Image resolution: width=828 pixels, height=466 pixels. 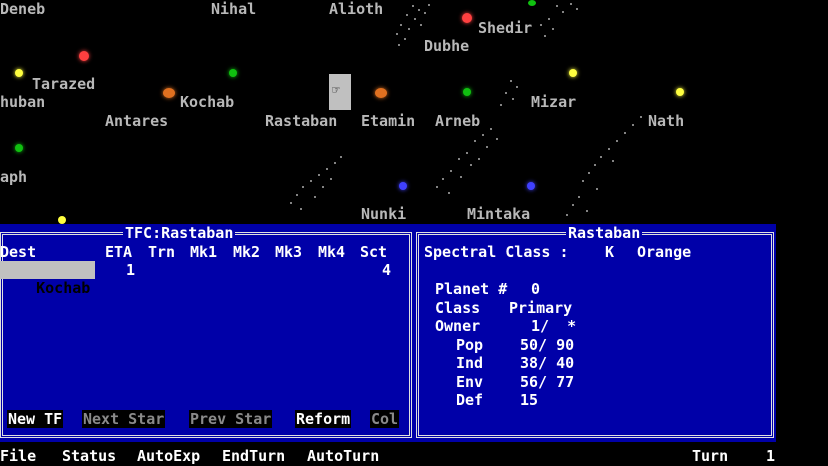 What do you see at coordinates (541, 308) in the screenshot?
I see `class-value: Primary` at bounding box center [541, 308].